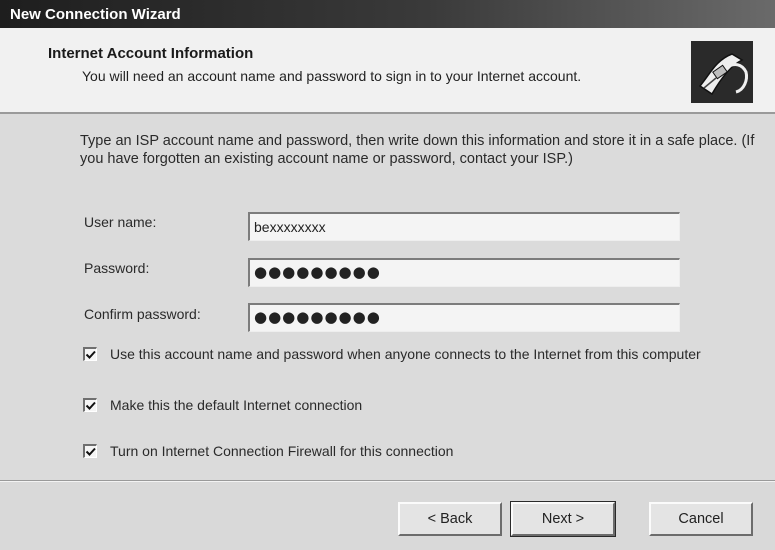 Image resolution: width=775 pixels, height=550 pixels. Describe the element at coordinates (387, 516) in the screenshot. I see `wizard-footer: < Back Next > Cancel` at that location.